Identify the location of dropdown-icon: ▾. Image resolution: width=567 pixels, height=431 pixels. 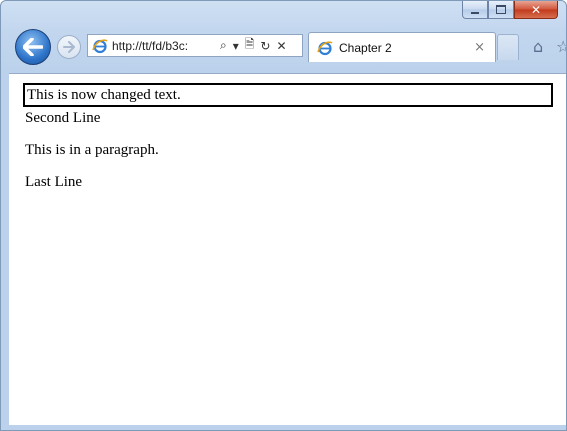
(236, 46).